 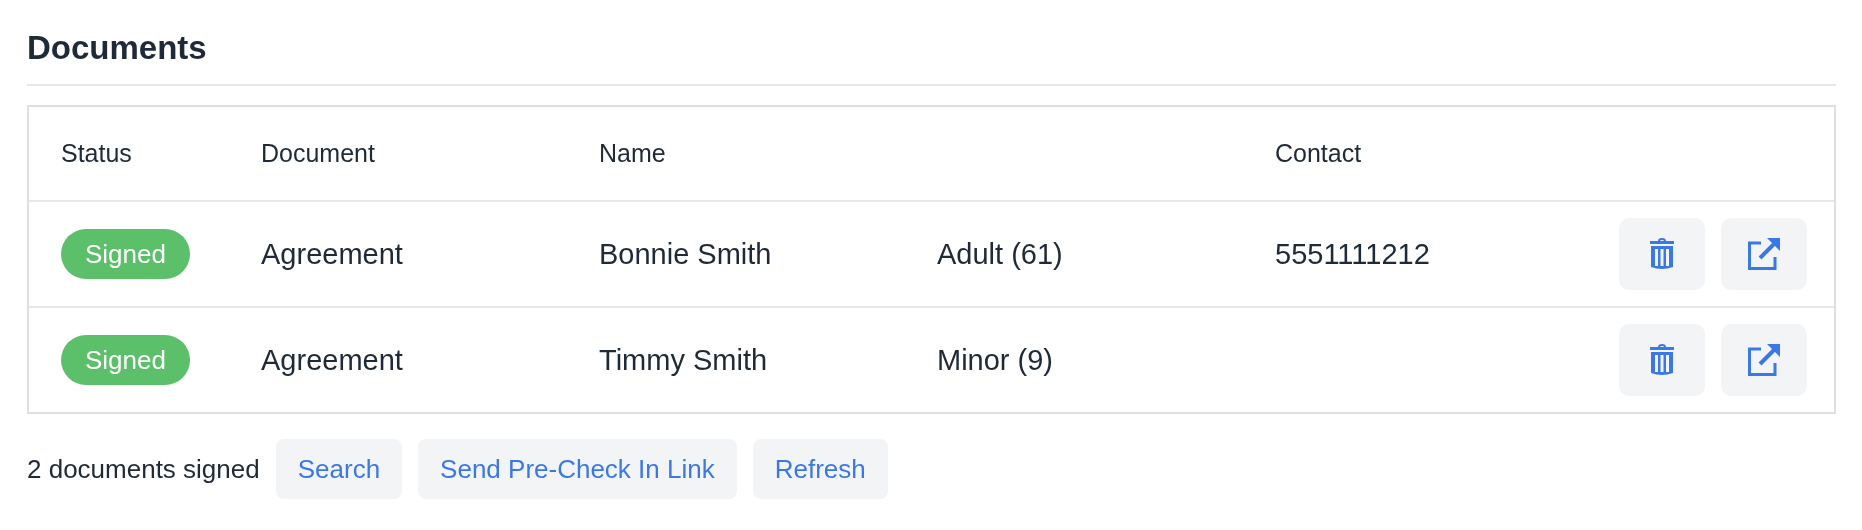 What do you see at coordinates (97, 153) in the screenshot?
I see `column-header: Status` at bounding box center [97, 153].